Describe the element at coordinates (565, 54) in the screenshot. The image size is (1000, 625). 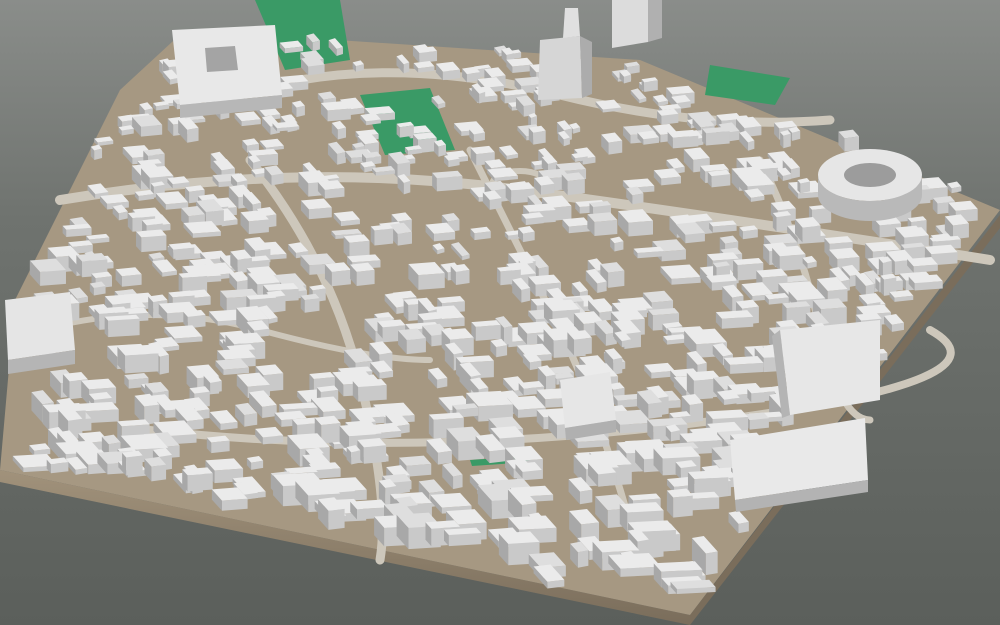
I see `church-tower` at that location.